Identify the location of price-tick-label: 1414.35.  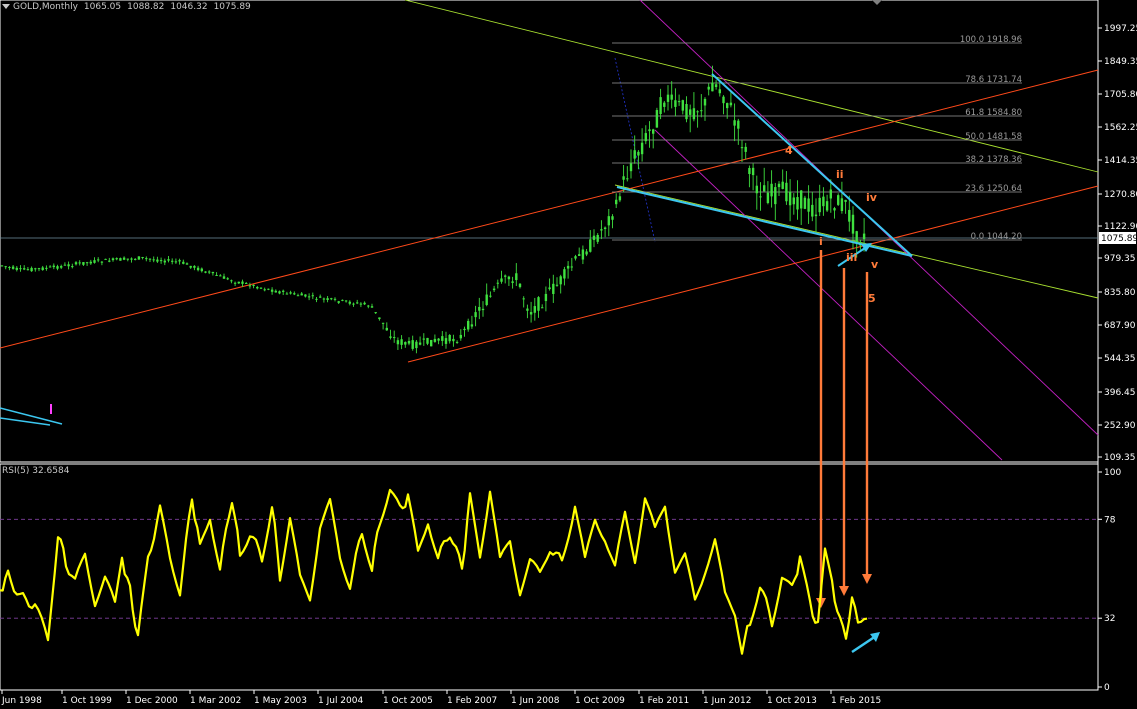
(1120, 161).